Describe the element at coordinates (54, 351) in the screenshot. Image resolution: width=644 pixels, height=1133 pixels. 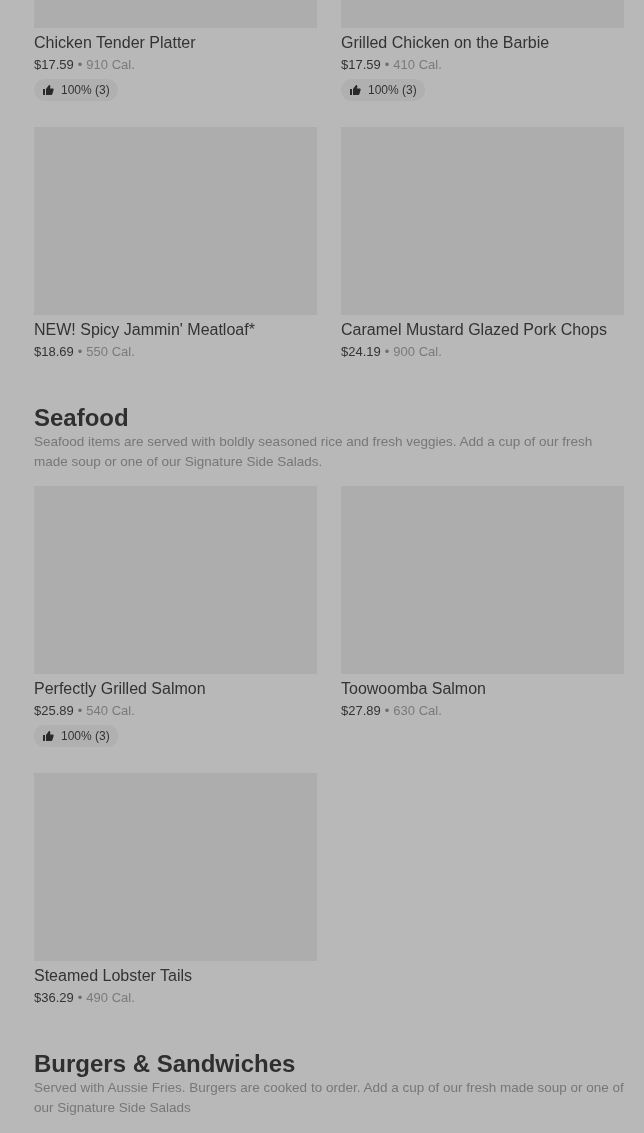
I see `item-price: $18.69` at that location.